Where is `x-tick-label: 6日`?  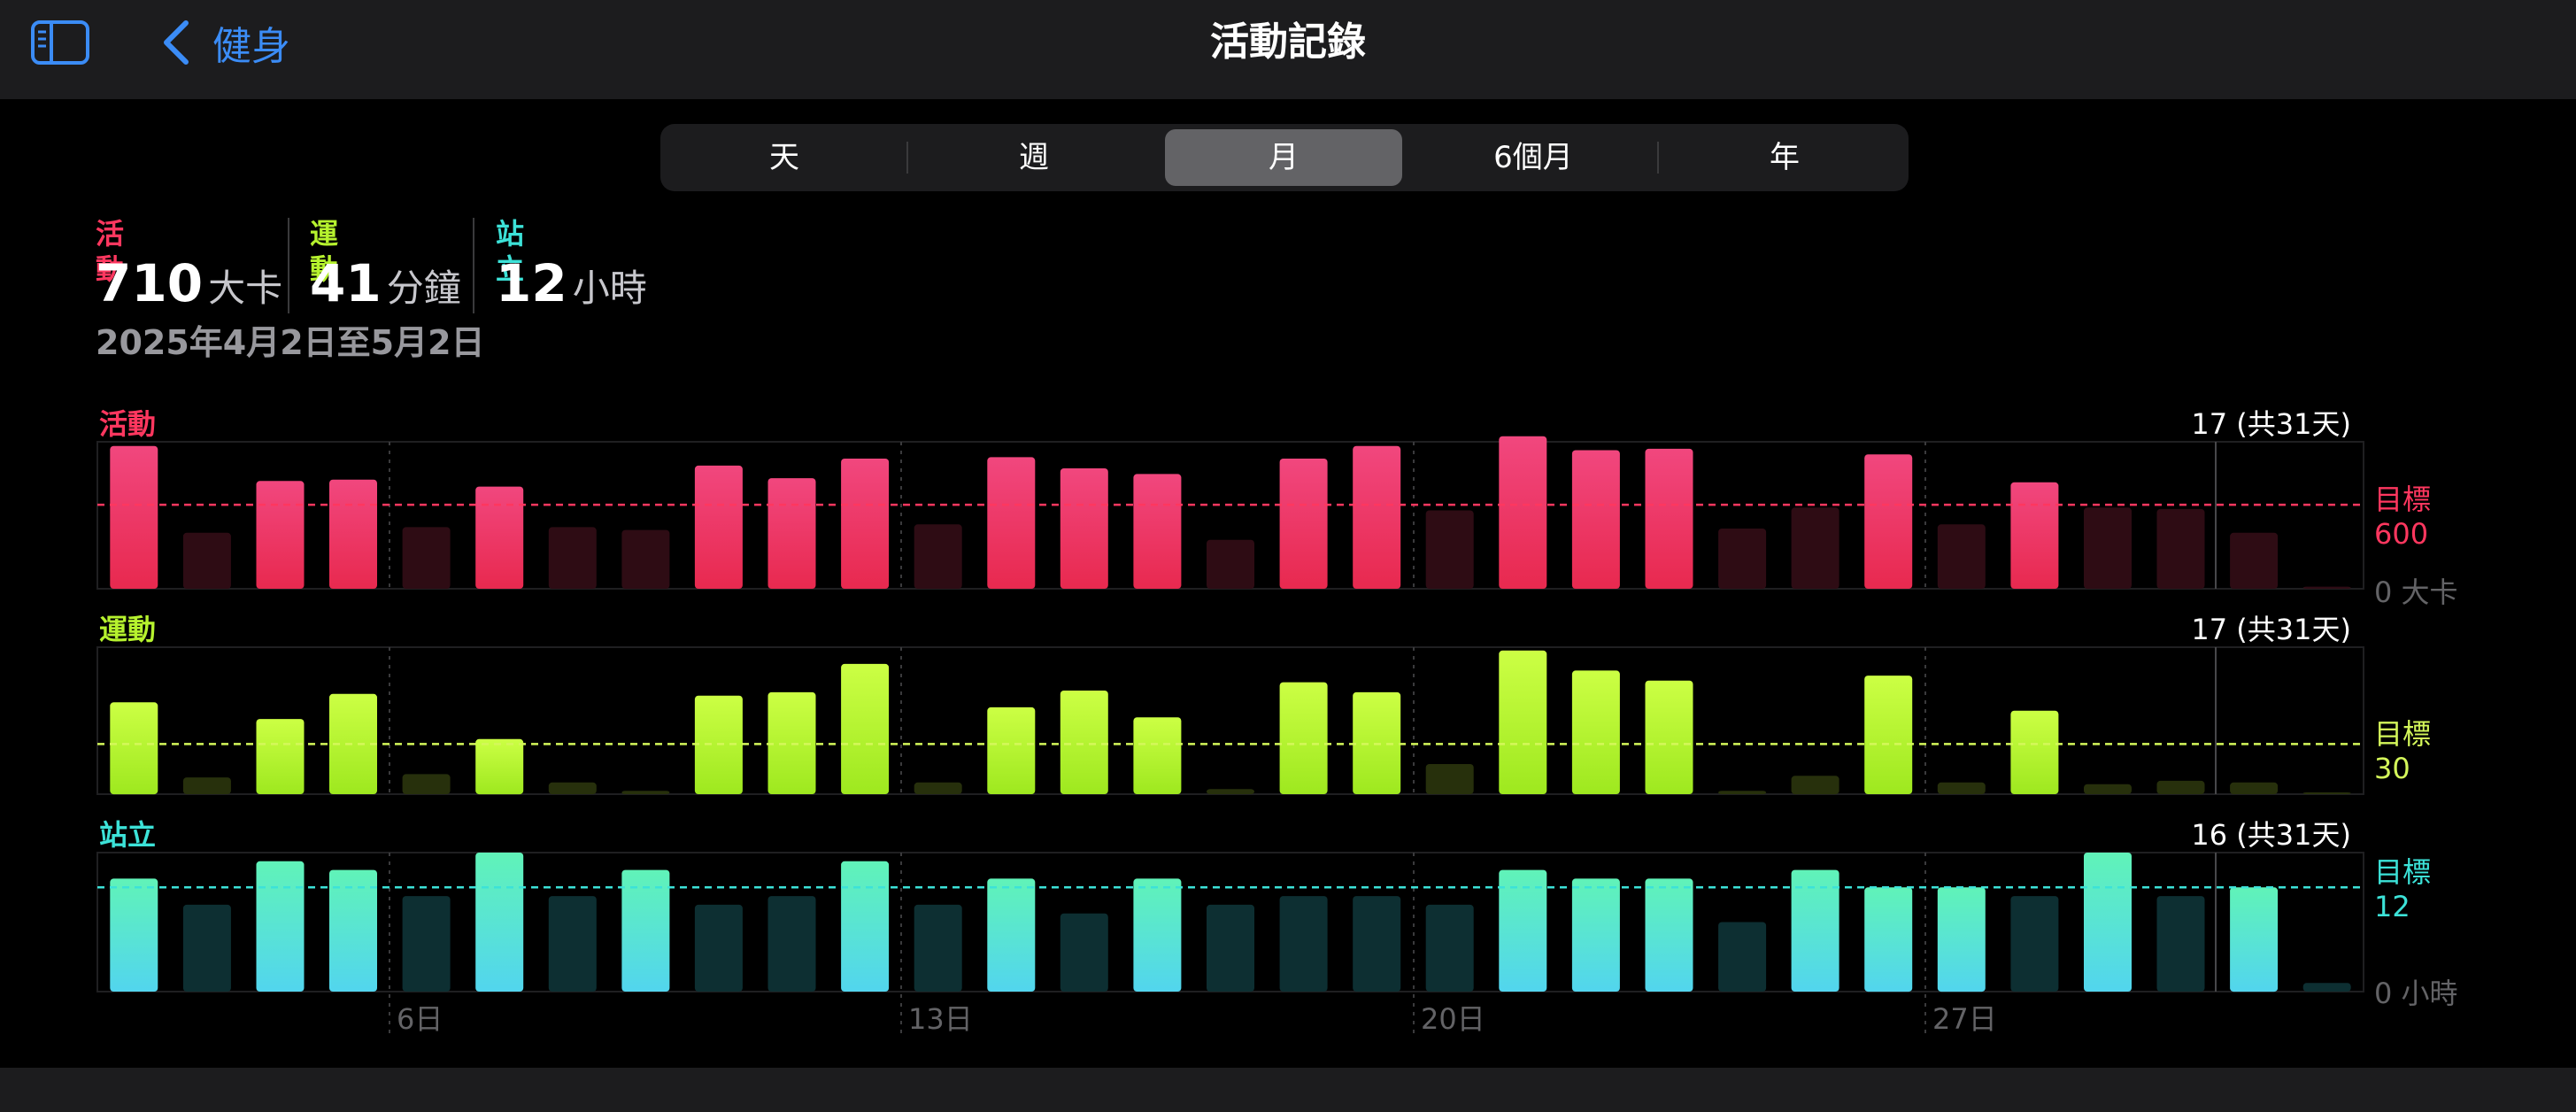
x-tick-label: 6日 is located at coordinates (420, 1019).